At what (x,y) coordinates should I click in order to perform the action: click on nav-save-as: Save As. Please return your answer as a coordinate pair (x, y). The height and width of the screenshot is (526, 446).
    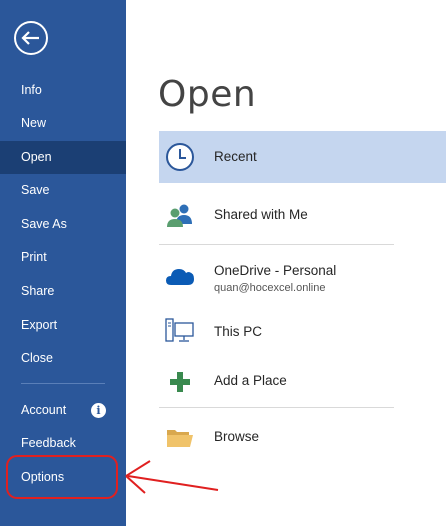
    Looking at the image, I should click on (63, 224).